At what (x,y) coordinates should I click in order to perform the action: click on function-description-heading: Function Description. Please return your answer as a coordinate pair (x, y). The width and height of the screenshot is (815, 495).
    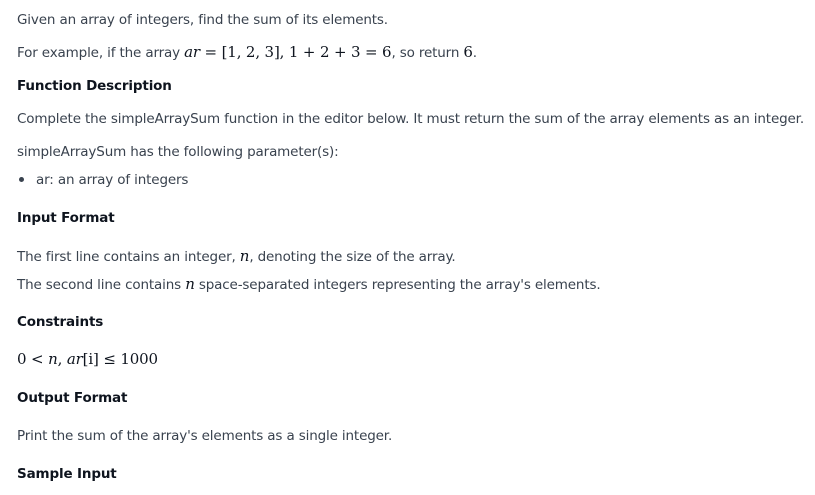
    Looking at the image, I should click on (94, 86).